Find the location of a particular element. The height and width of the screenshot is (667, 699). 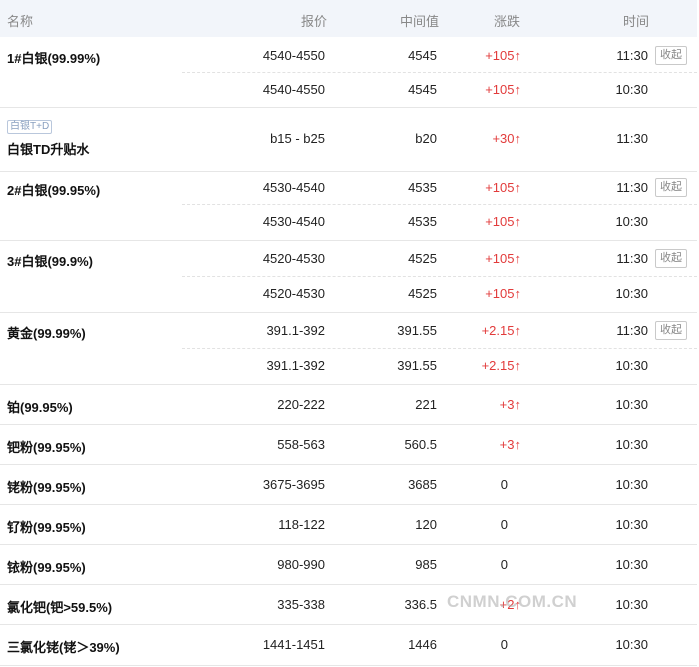

header-mid: 中间值 is located at coordinates (420, 21).